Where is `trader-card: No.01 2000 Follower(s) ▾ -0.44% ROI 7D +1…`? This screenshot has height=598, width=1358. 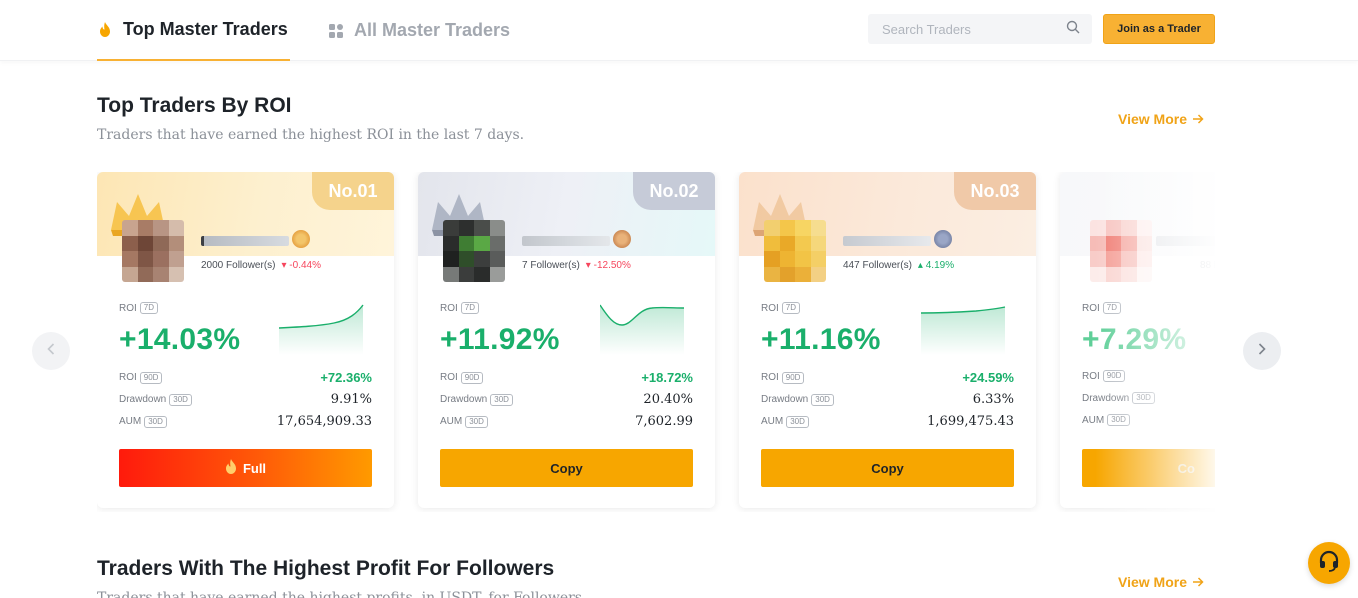
trader-card: No.01 2000 Follower(s) ▾ -0.44% ROI 7D +1… is located at coordinates (245, 340).